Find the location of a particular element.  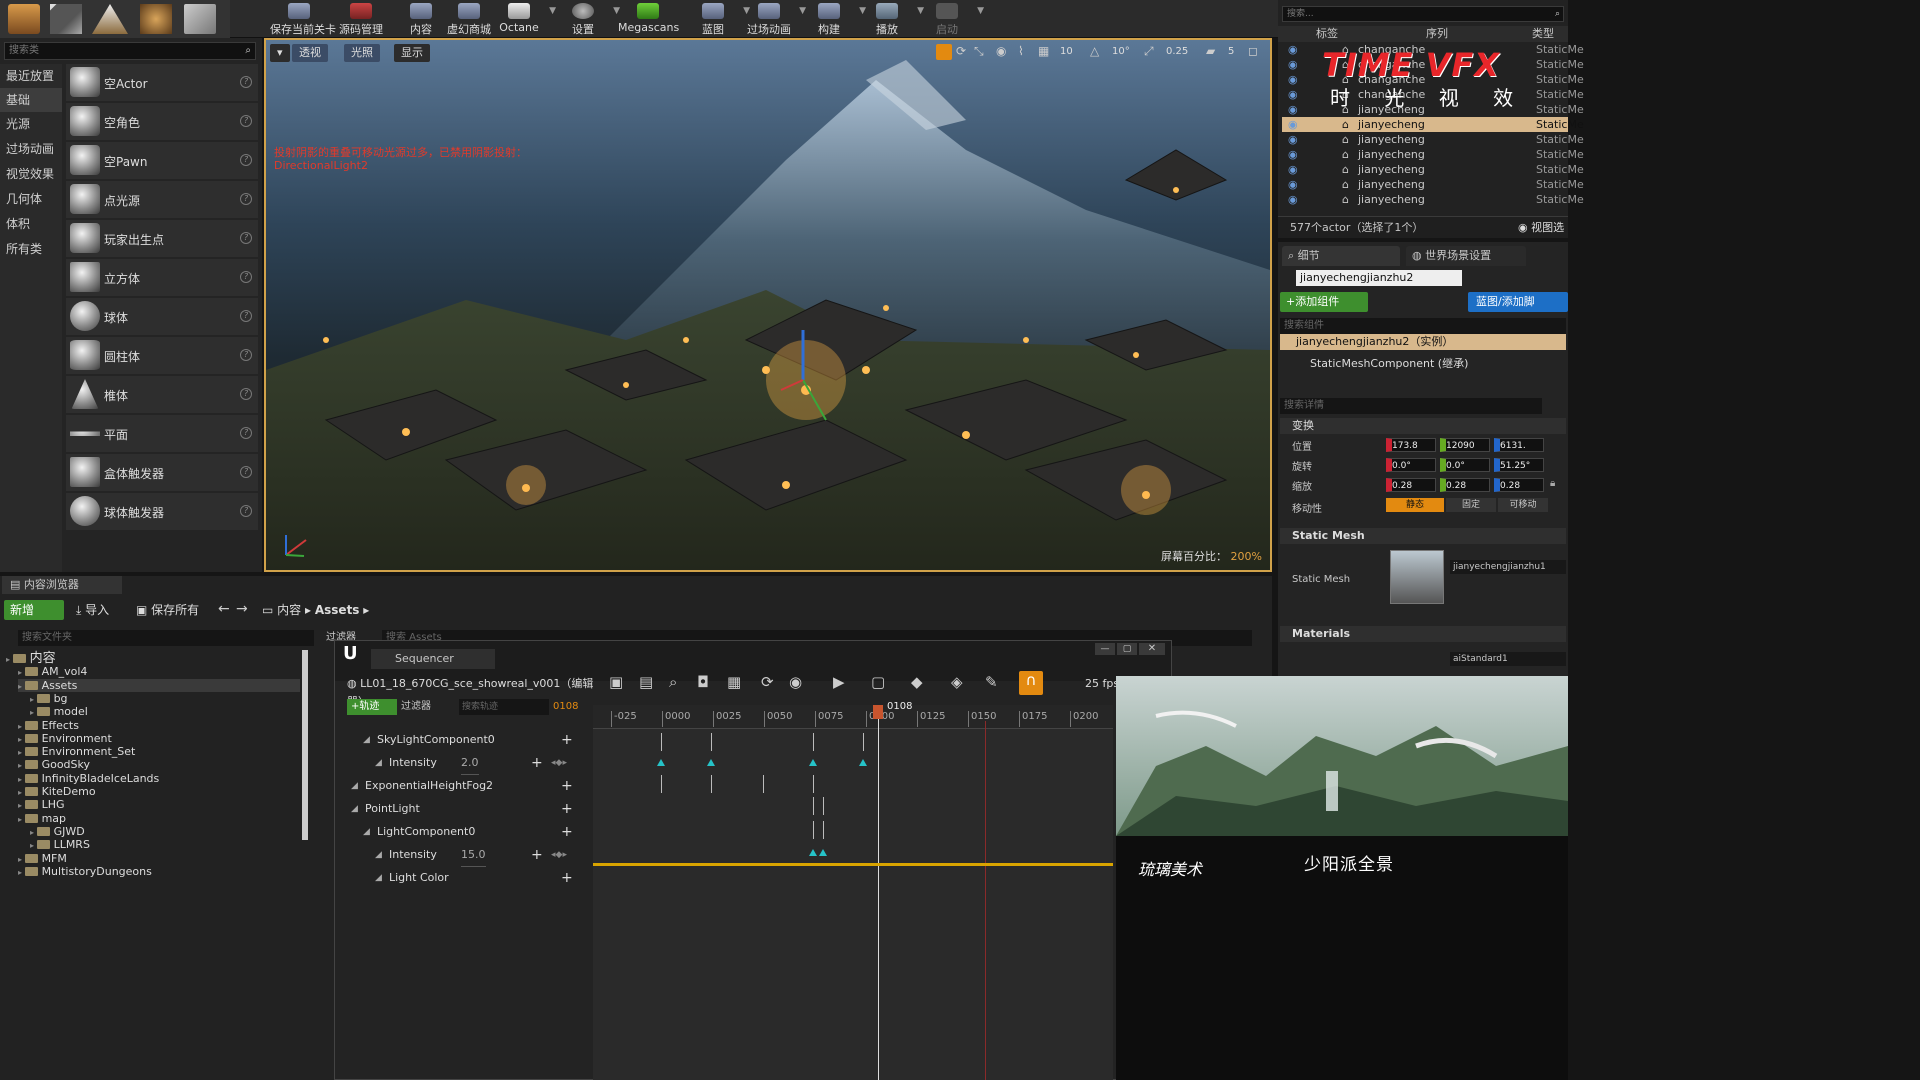

launch-button: 启动 ▼ is located at coordinates (951, 18).